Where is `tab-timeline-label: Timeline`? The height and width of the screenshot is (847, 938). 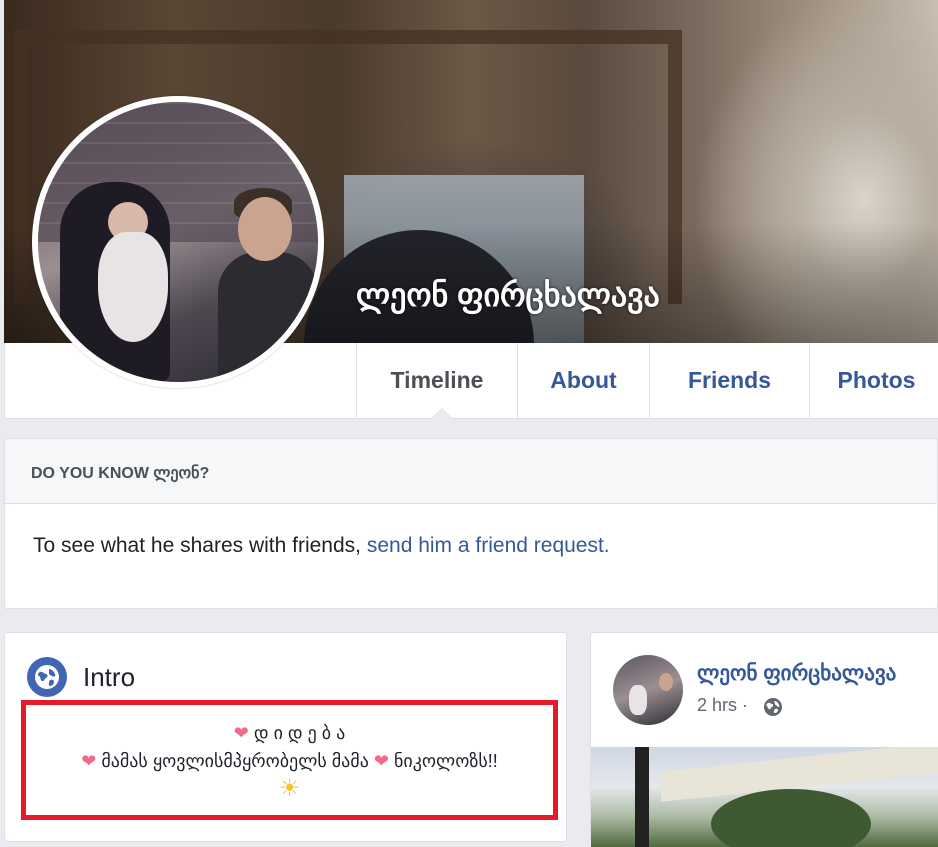
tab-timeline-label: Timeline is located at coordinates (437, 380).